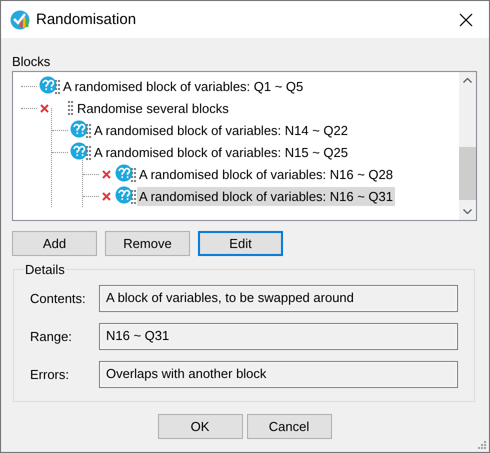  What do you see at coordinates (278, 336) in the screenshot?
I see `readonly-field: N16 ~ Q31` at bounding box center [278, 336].